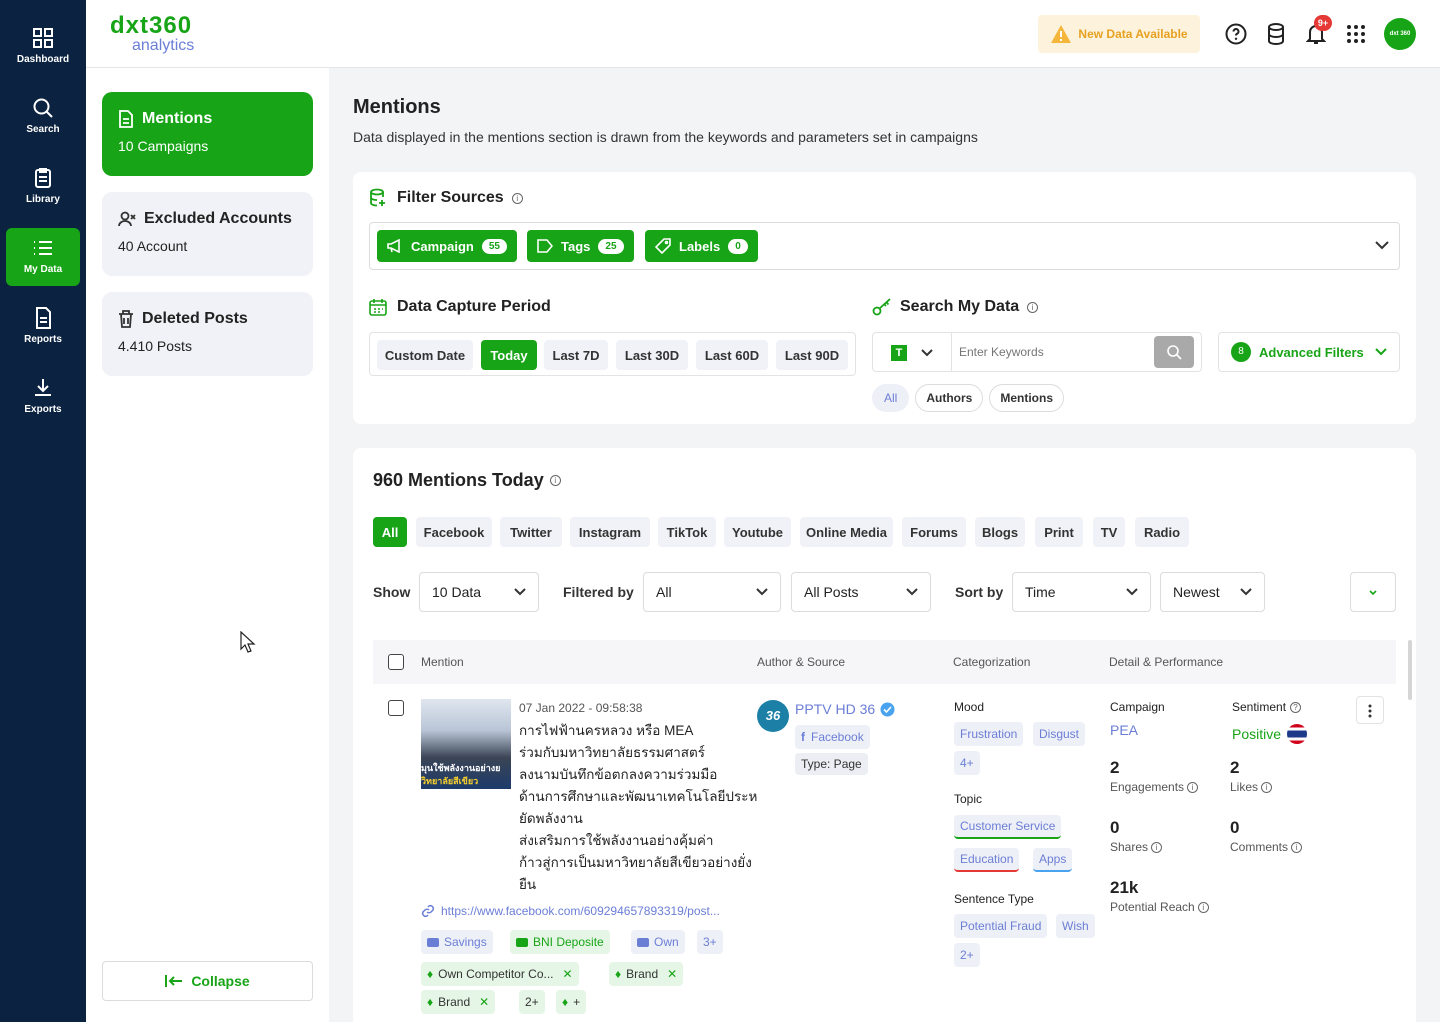 The width and height of the screenshot is (1440, 1022). Describe the element at coordinates (458, 1002) in the screenshot. I see `tag-brand-2: ♦ Brand ✕` at that location.